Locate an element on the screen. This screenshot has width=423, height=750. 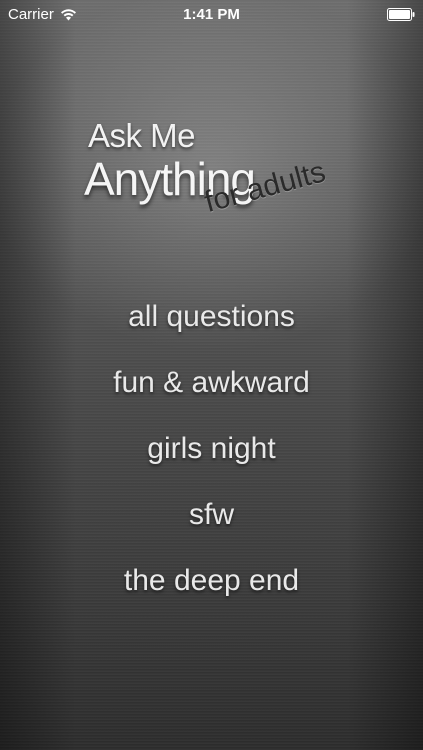
menu-item-sfw: sfw is located at coordinates (211, 523).